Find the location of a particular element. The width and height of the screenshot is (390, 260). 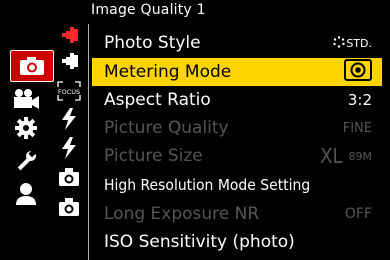

image-quality-icon is located at coordinates (69, 37).